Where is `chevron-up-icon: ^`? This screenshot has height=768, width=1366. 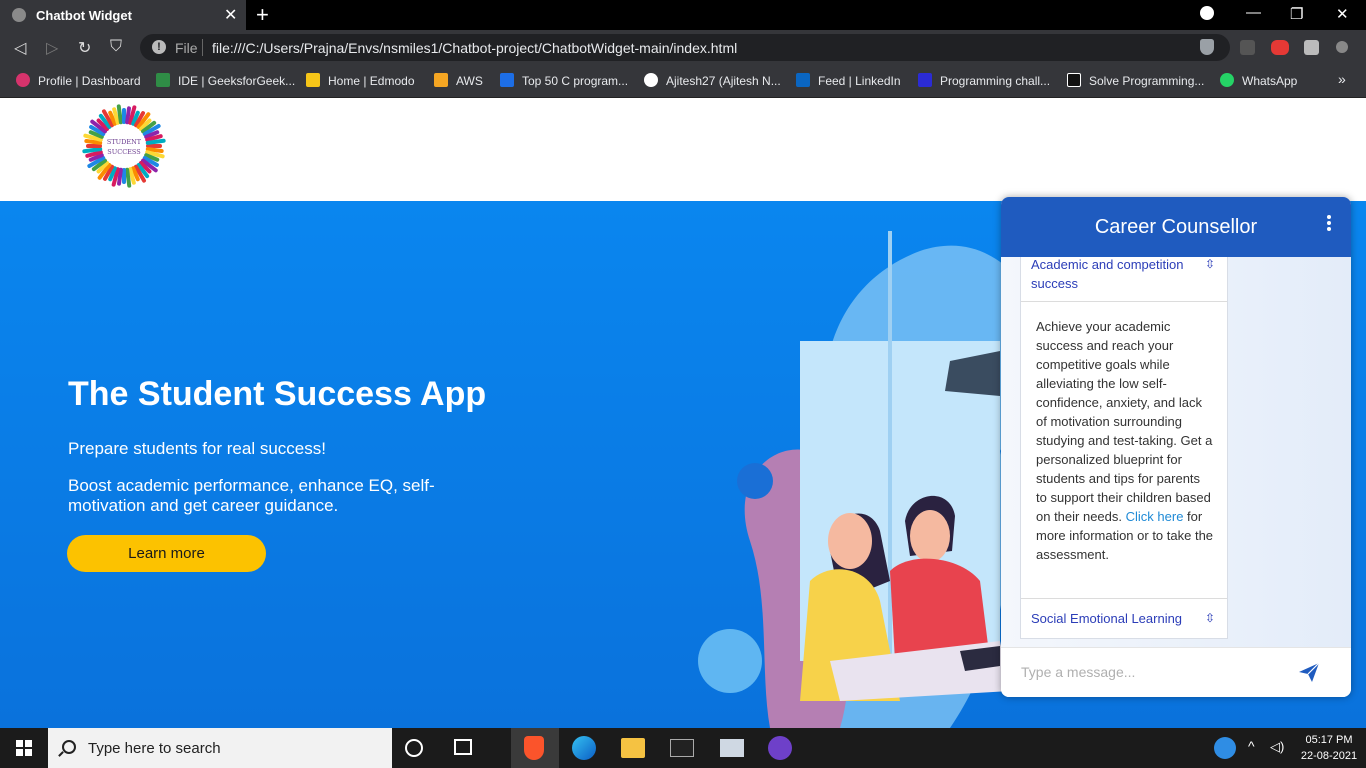 chevron-up-icon: ^ is located at coordinates (1255, 750).